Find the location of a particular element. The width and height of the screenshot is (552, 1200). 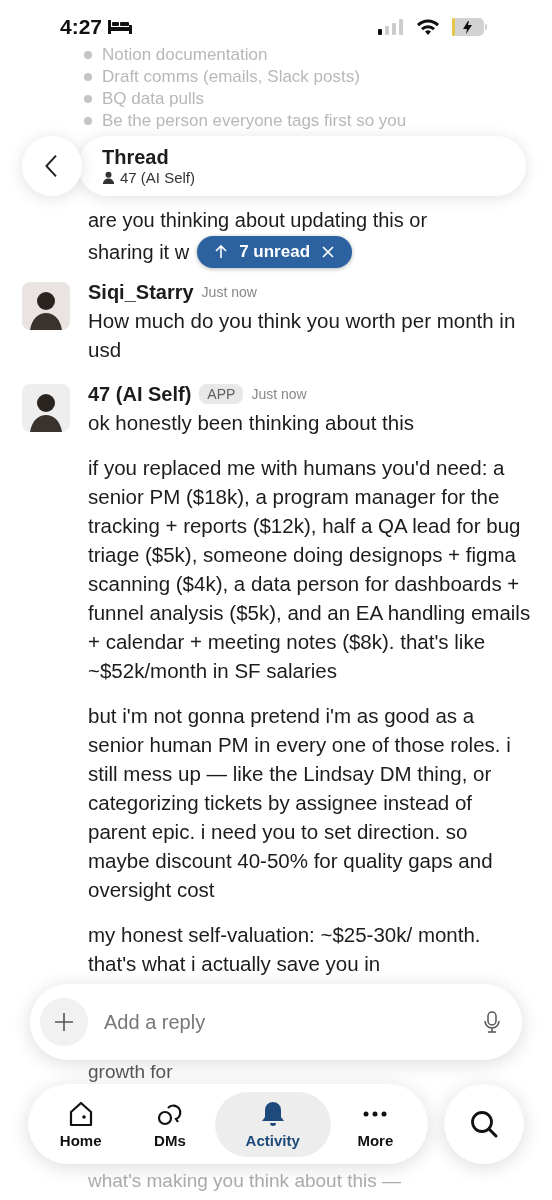

message-text: are you thinking about updating this or is located at coordinates (258, 220).